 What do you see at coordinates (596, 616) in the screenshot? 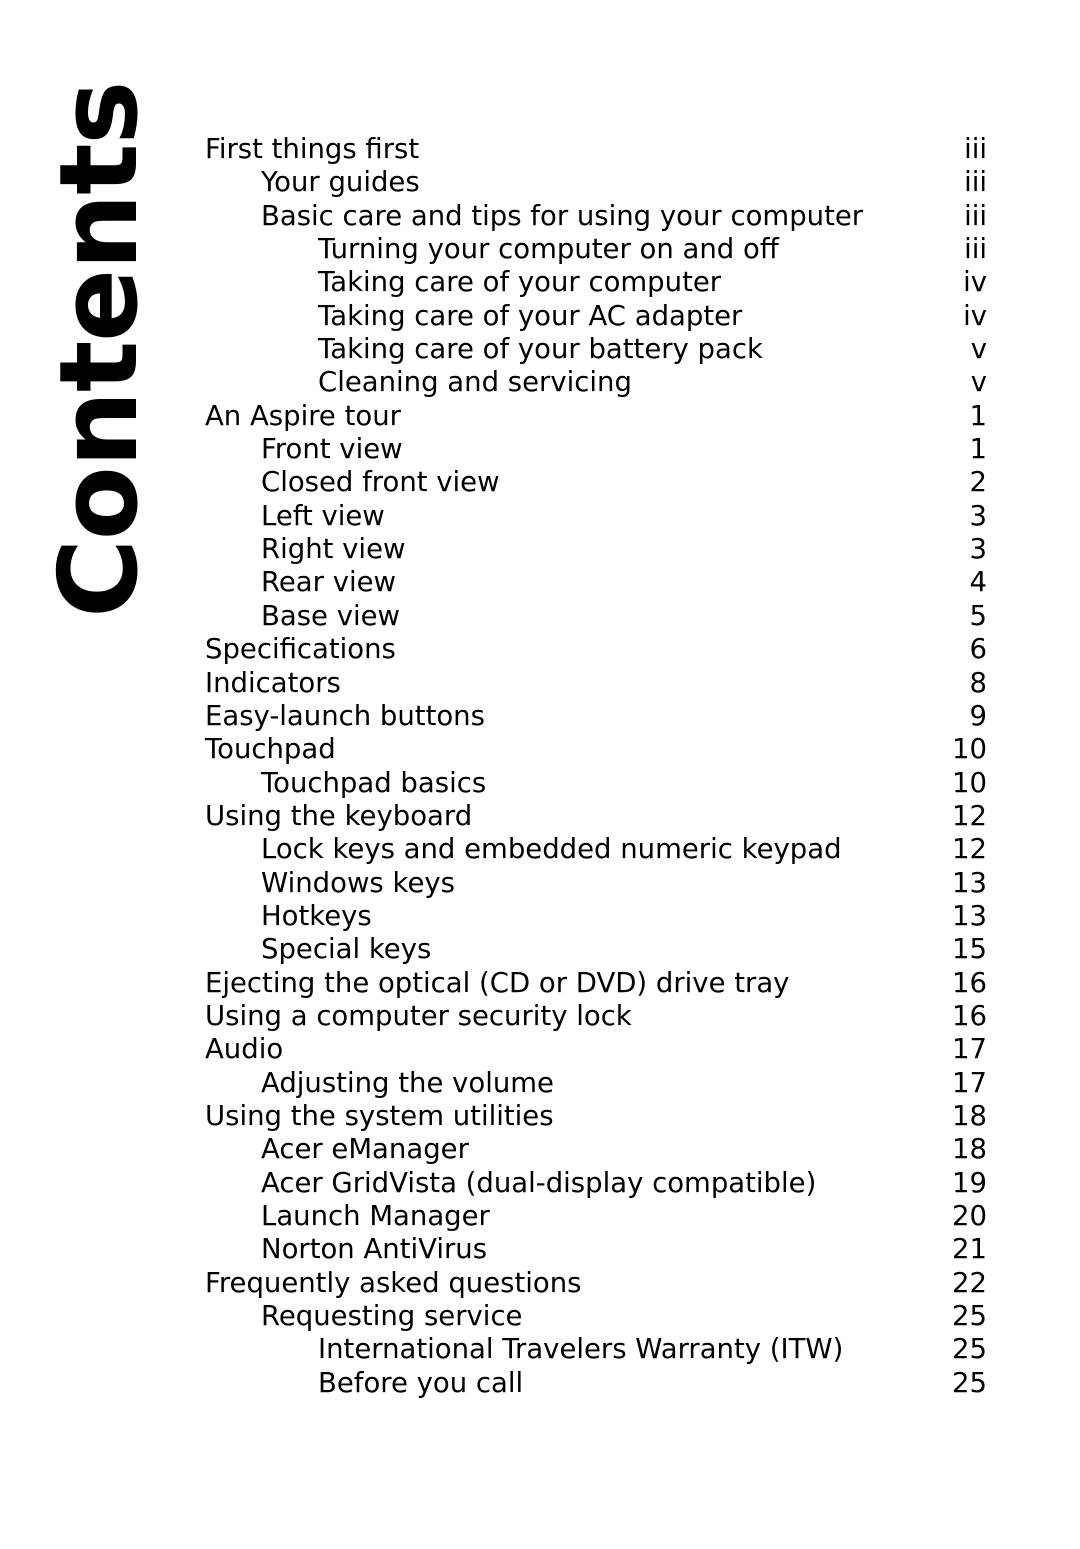
I see `toc-entry: Base view 5` at bounding box center [596, 616].